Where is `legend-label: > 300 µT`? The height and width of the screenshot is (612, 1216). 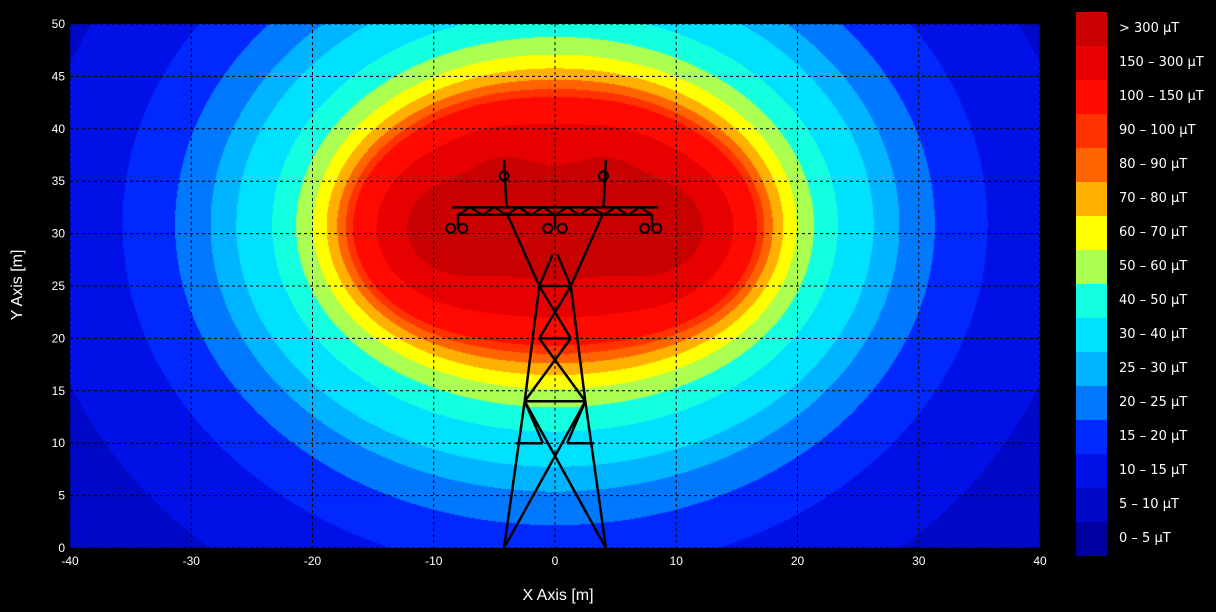 legend-label: > 300 µT is located at coordinates (1149, 28).